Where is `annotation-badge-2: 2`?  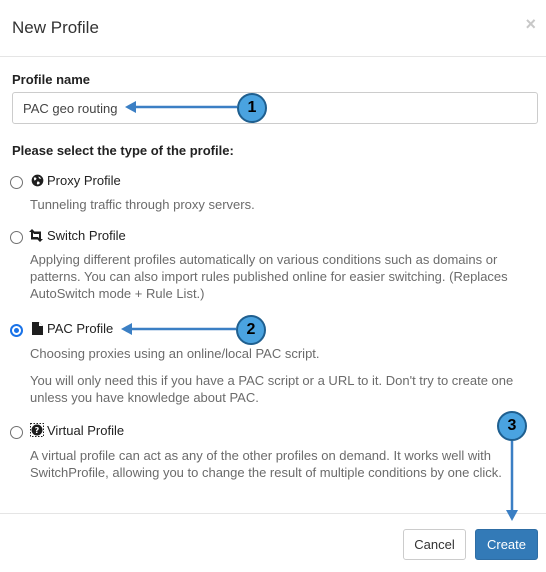 annotation-badge-2: 2 is located at coordinates (251, 330).